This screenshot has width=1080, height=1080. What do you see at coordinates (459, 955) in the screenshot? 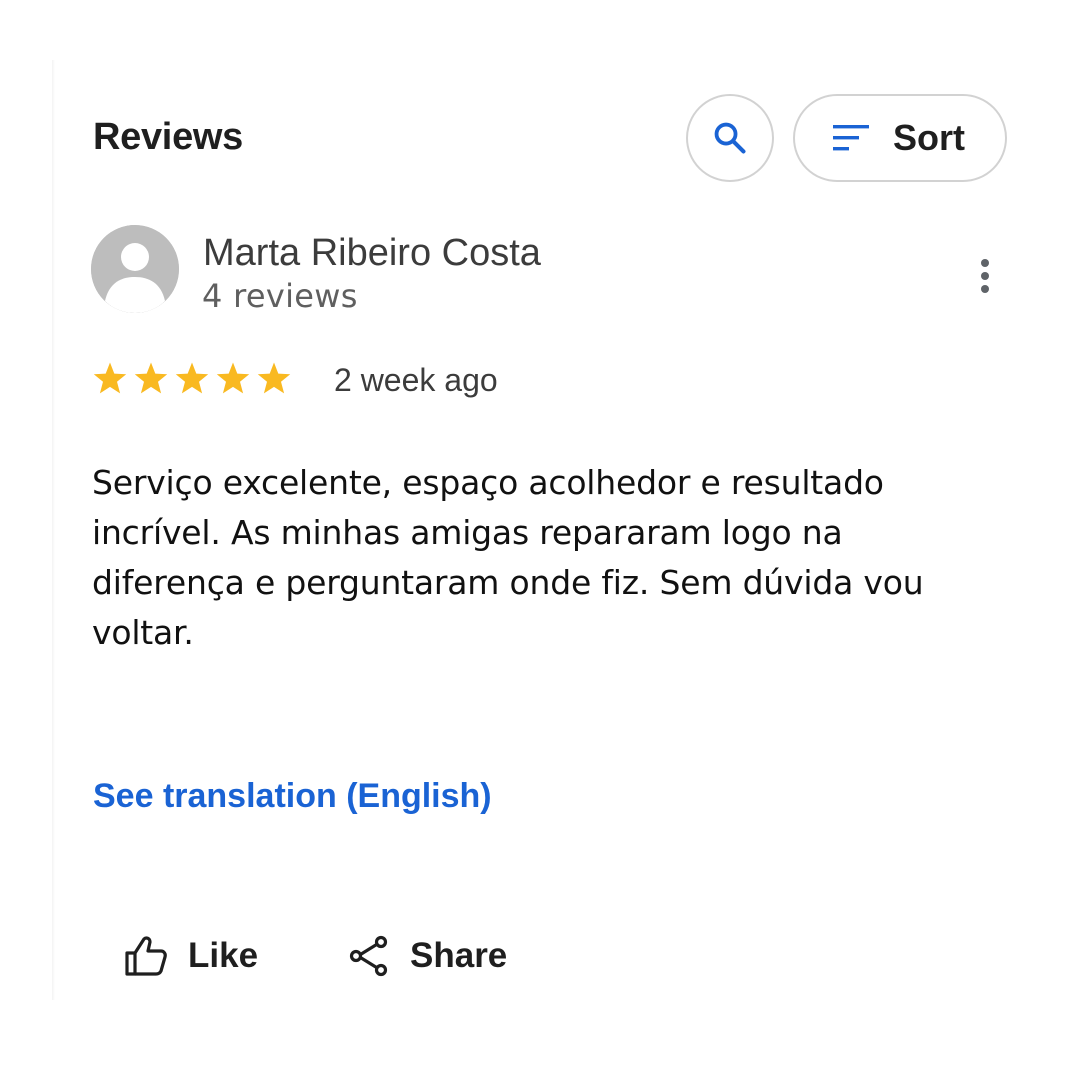
I see `share-label: Share` at bounding box center [459, 955].